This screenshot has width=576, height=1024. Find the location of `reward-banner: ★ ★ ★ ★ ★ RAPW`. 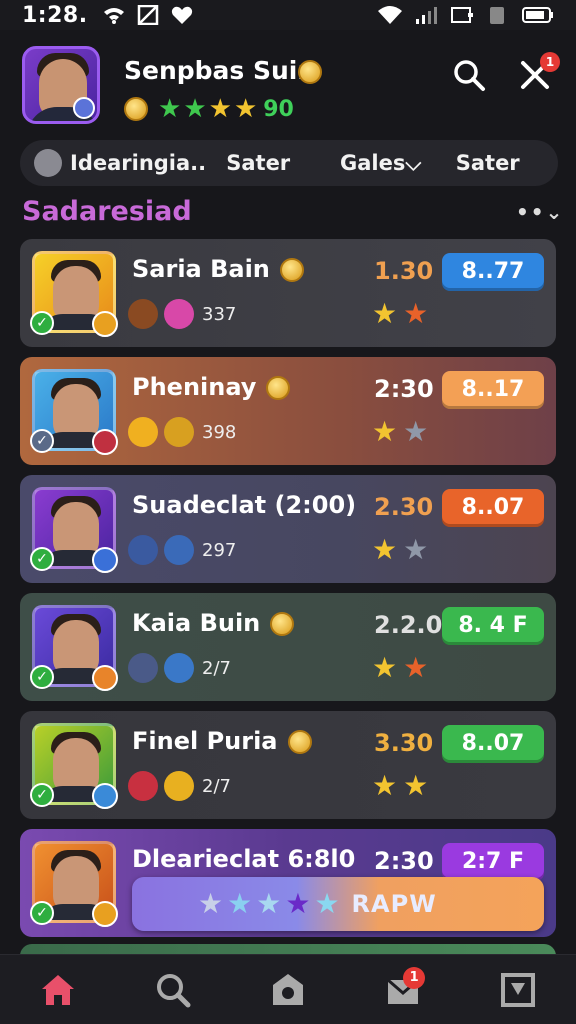

reward-banner: ★ ★ ★ ★ ★ RAPW is located at coordinates (338, 904).